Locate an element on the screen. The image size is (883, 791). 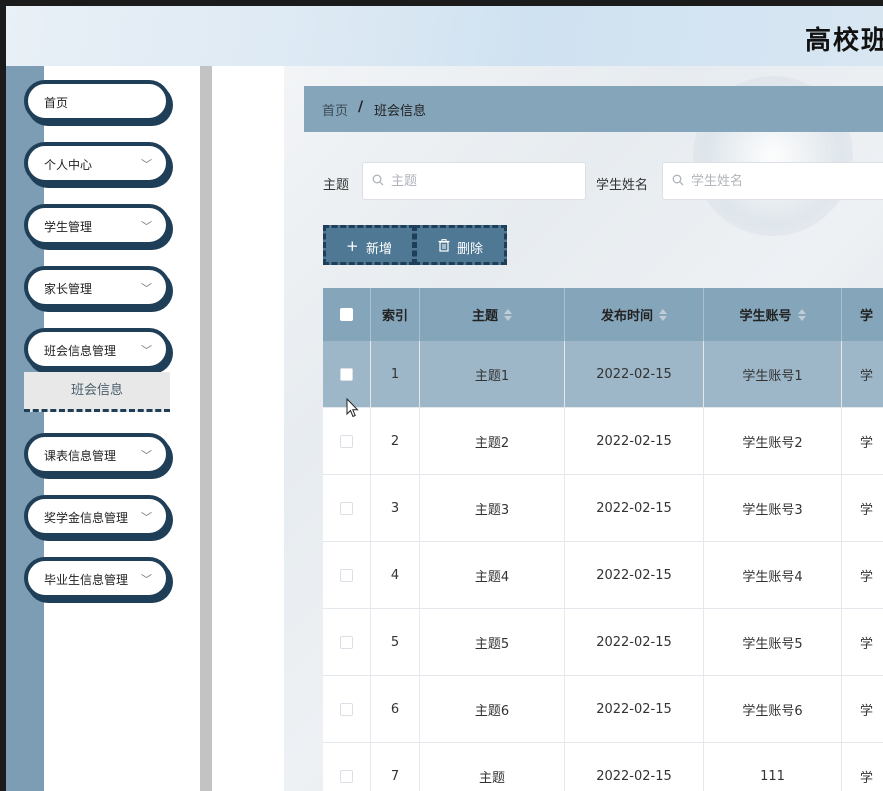
cell-topic-text: 主题6 is located at coordinates (492, 711).